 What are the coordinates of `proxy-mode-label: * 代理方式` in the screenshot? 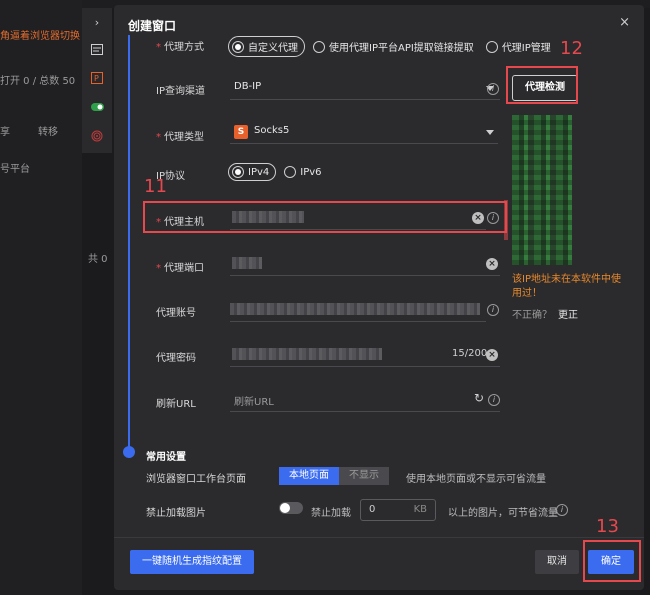 It's located at (180, 47).